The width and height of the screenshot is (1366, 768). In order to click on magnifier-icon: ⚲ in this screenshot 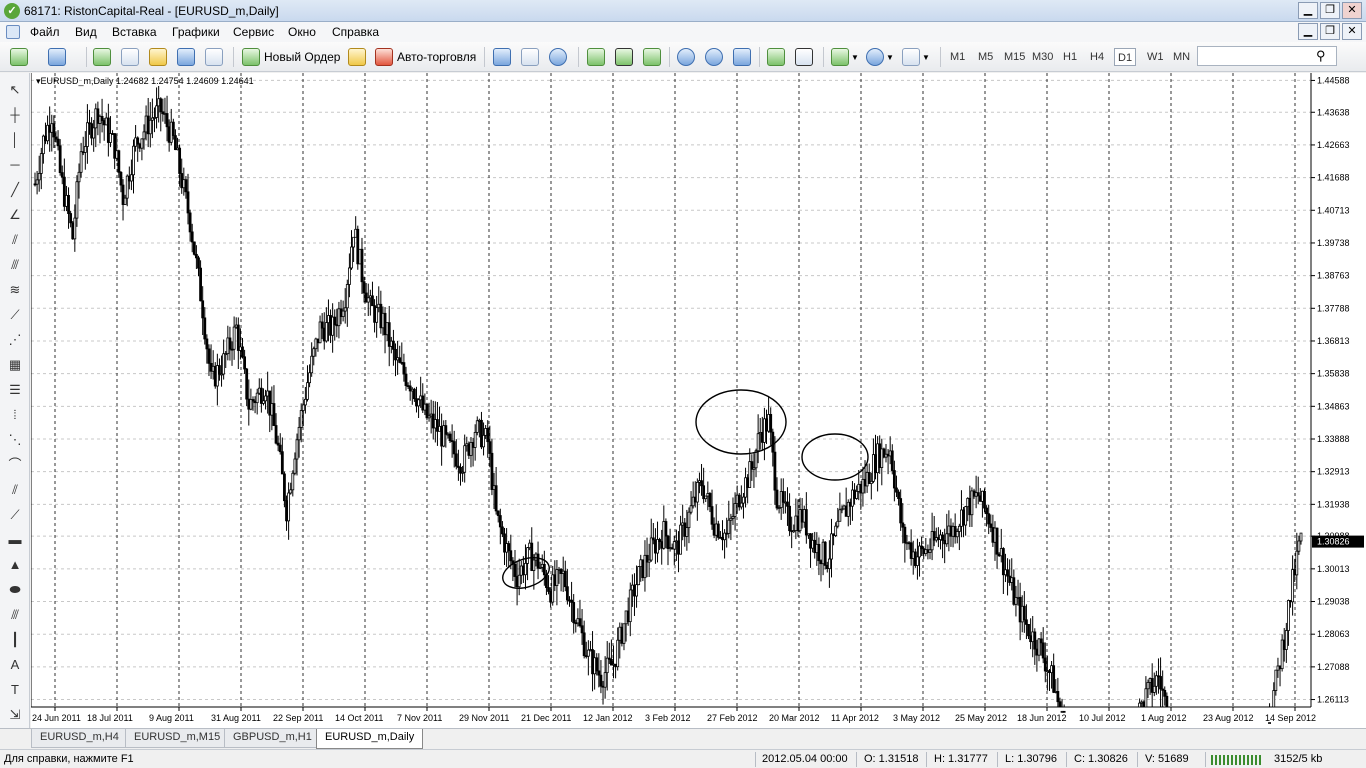, I will do `click(1321, 56)`.